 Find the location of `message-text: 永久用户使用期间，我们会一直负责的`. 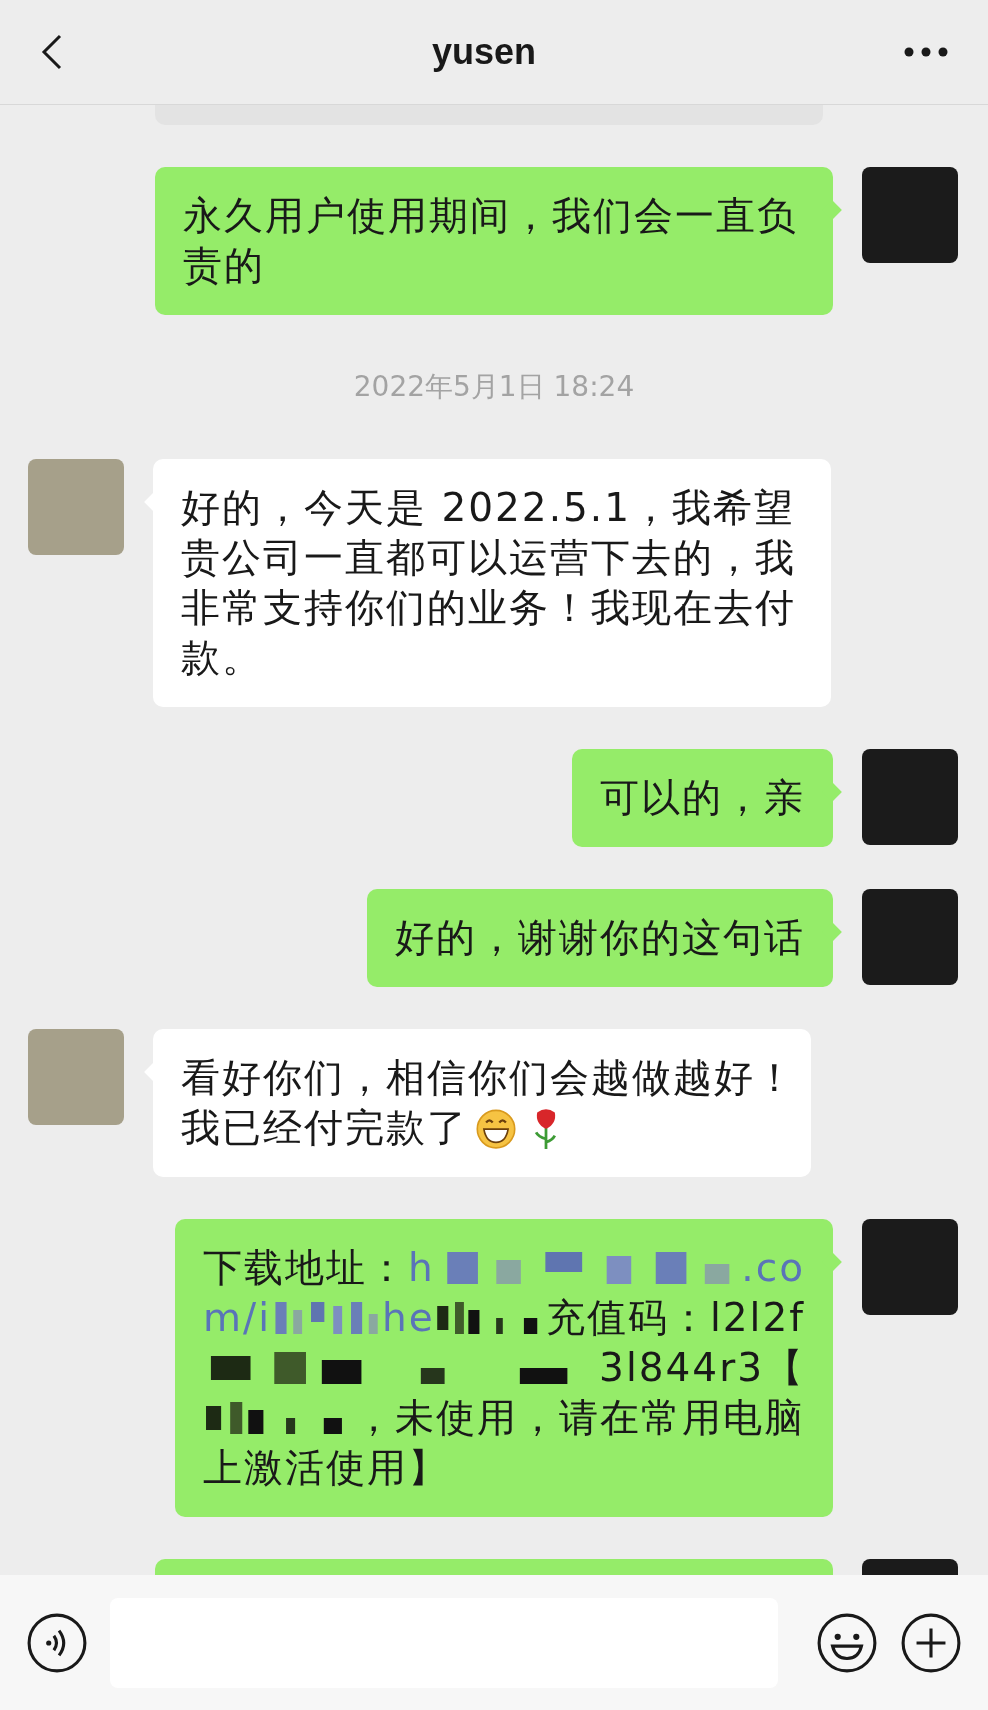

message-text: 永久用户使用期间，我们会一直负责的 is located at coordinates (490, 240).